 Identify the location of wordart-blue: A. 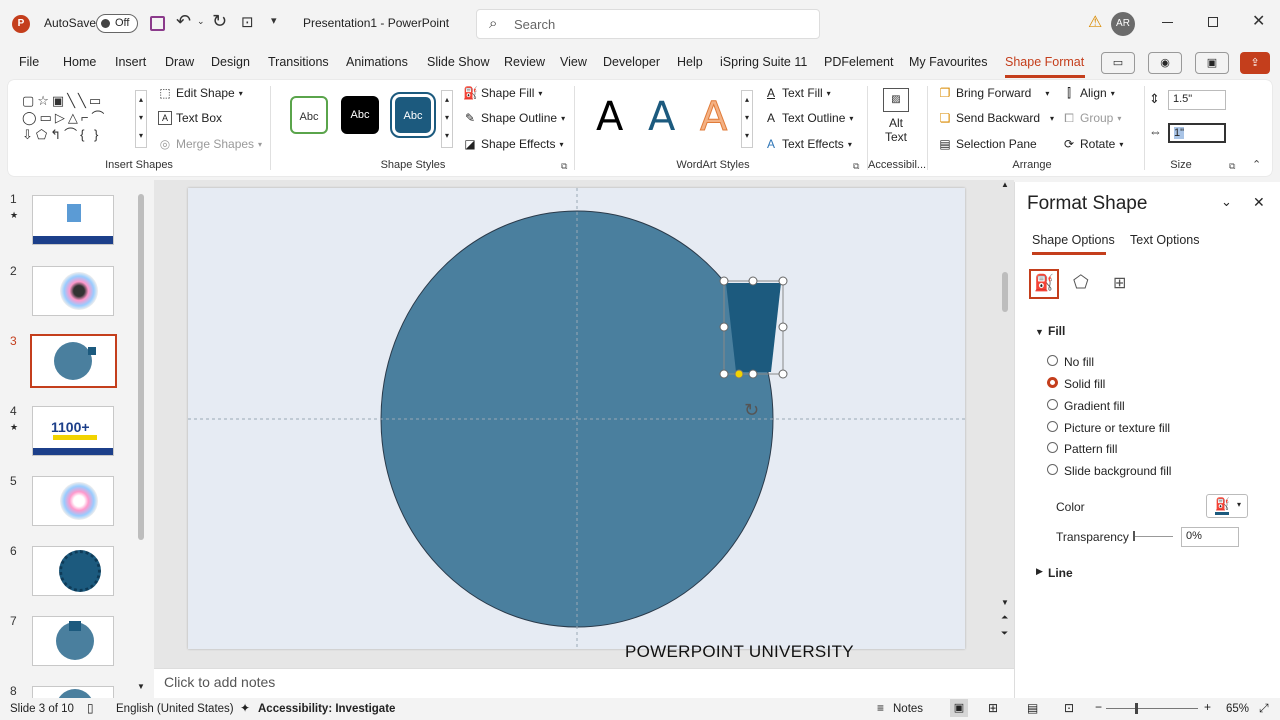
(661, 117).